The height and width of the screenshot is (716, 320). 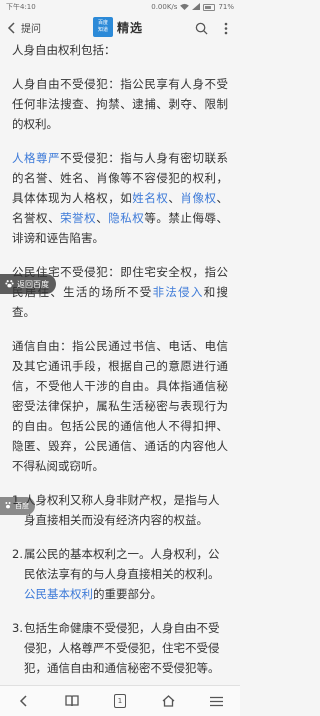 I want to click on return-baidu-label: 返回百度, so click(x=33, y=284).